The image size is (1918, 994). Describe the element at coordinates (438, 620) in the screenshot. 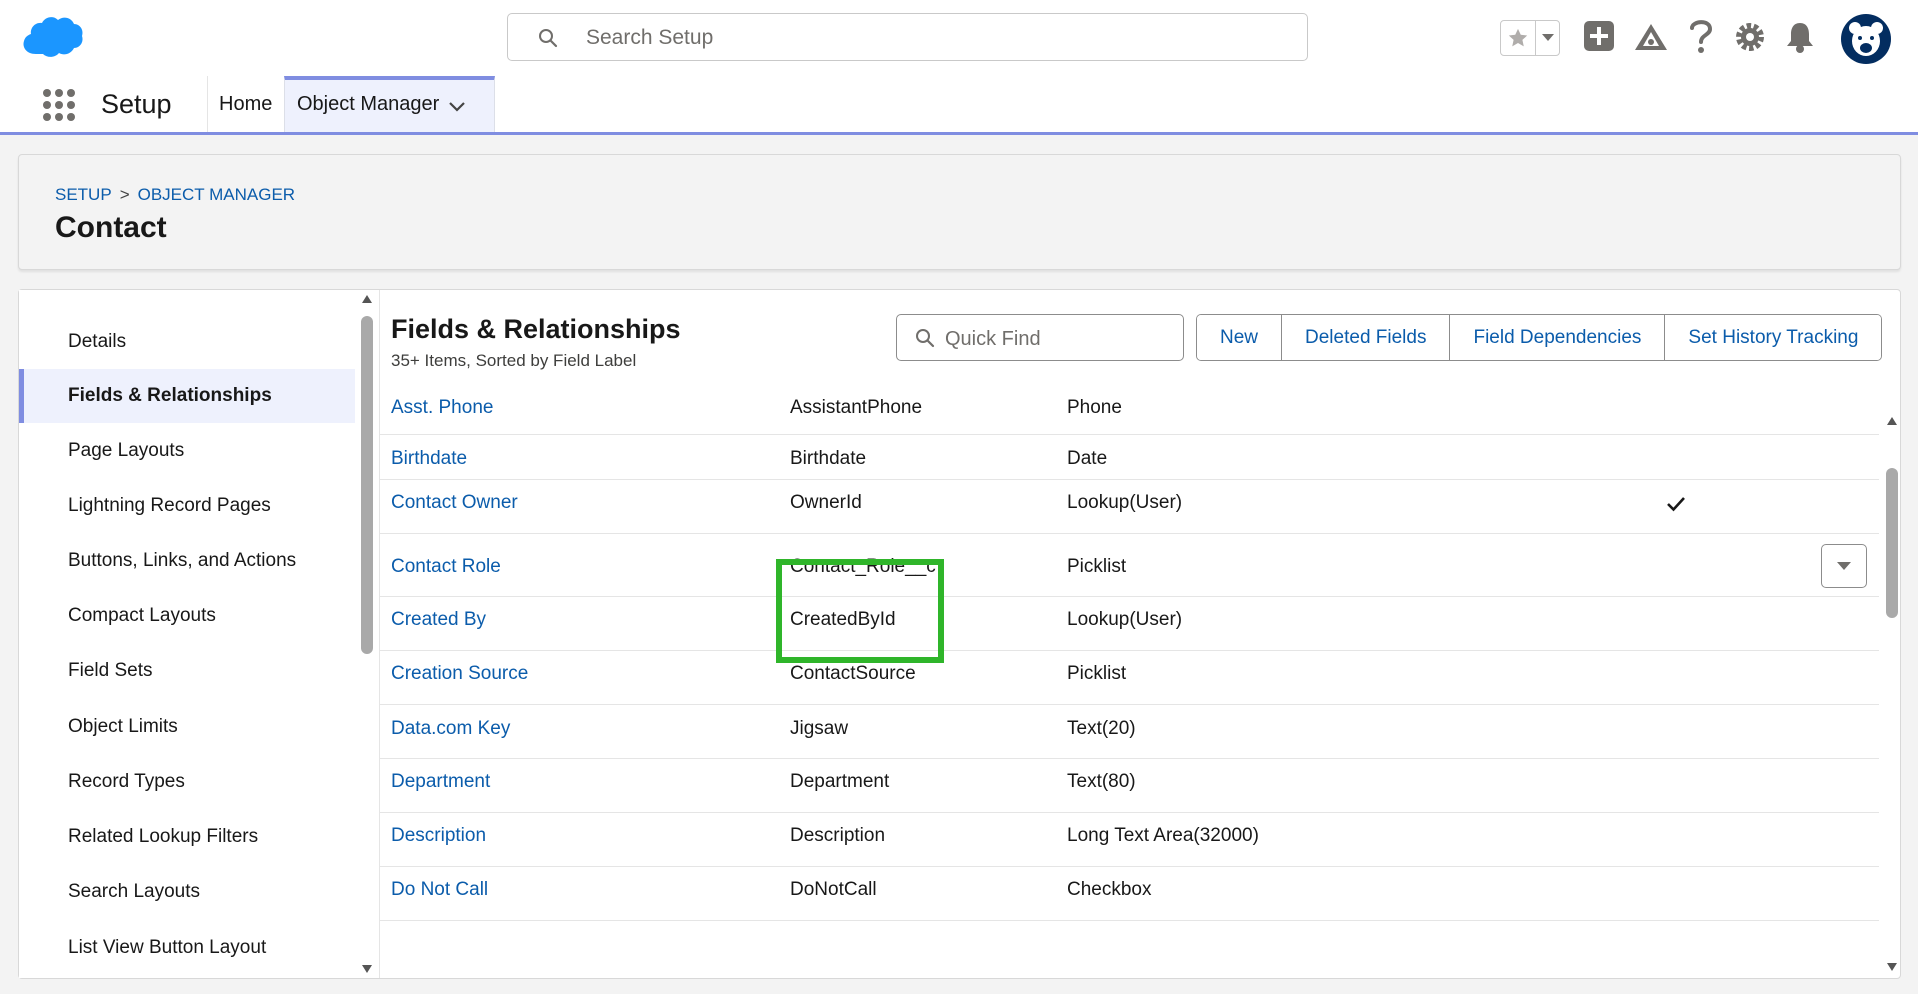

I see `field-label-link: Created By` at that location.